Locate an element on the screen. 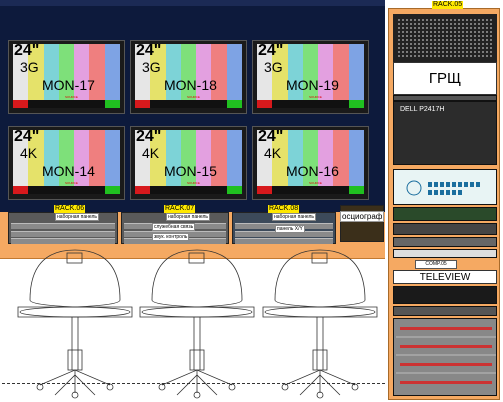 Image resolution: width=503 pixels, height=402 pixels. rack08-label: RACK.08 is located at coordinates (284, 209).